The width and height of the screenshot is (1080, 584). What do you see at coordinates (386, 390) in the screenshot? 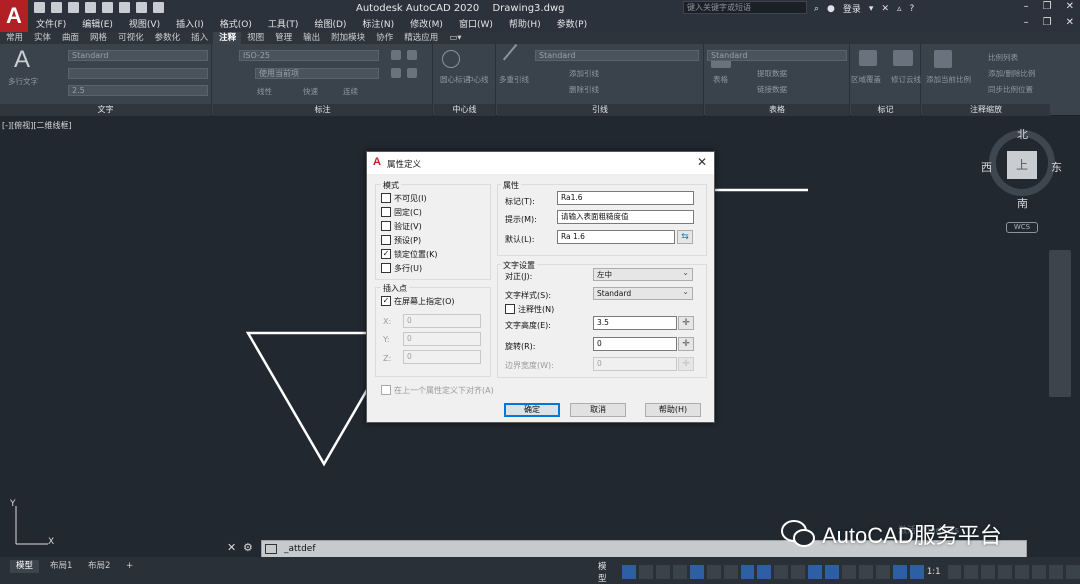
I see `align-below-checkbox` at bounding box center [386, 390].